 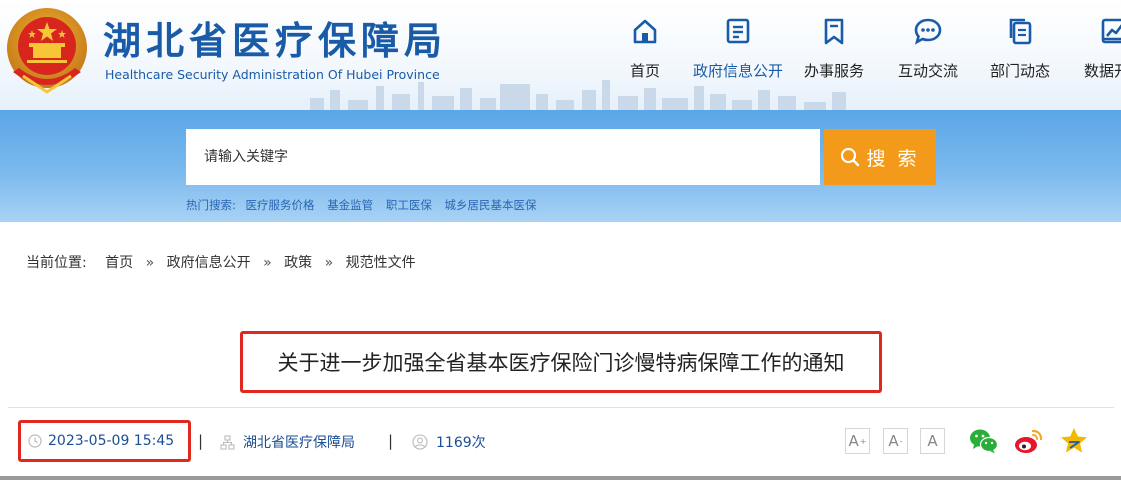 I want to click on hot-searches: 热门搜索: 医疗服务价格 基金监管 职工医保 城乡居民基本医保, so click(x=366, y=205).